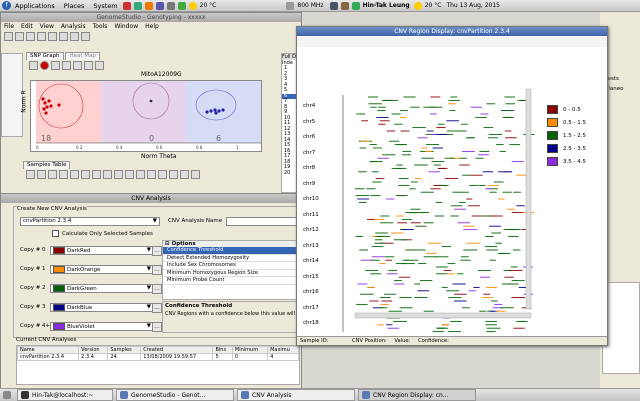  Describe the element at coordinates (27, 26) in the screenshot. I see `menu-edit: Edit` at that location.